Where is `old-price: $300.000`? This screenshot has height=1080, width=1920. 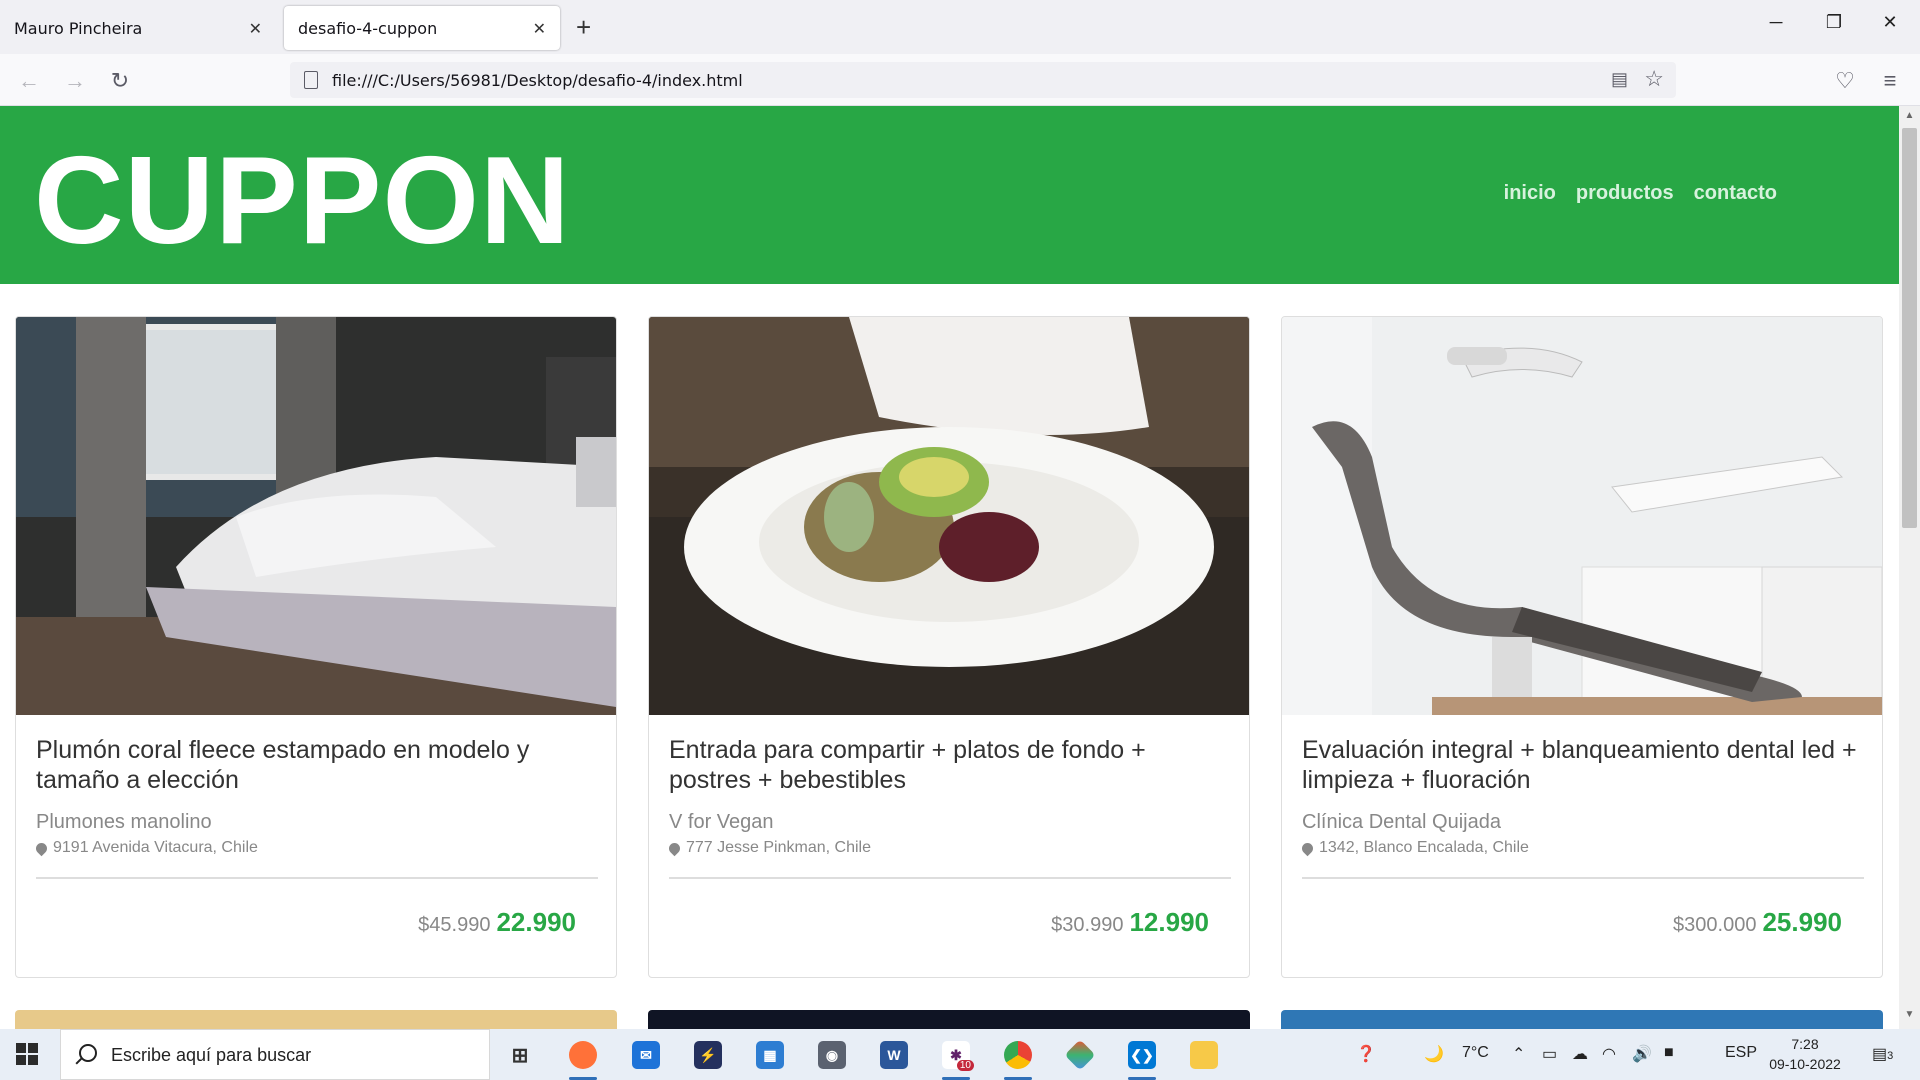 old-price: $300.000 is located at coordinates (1715, 925).